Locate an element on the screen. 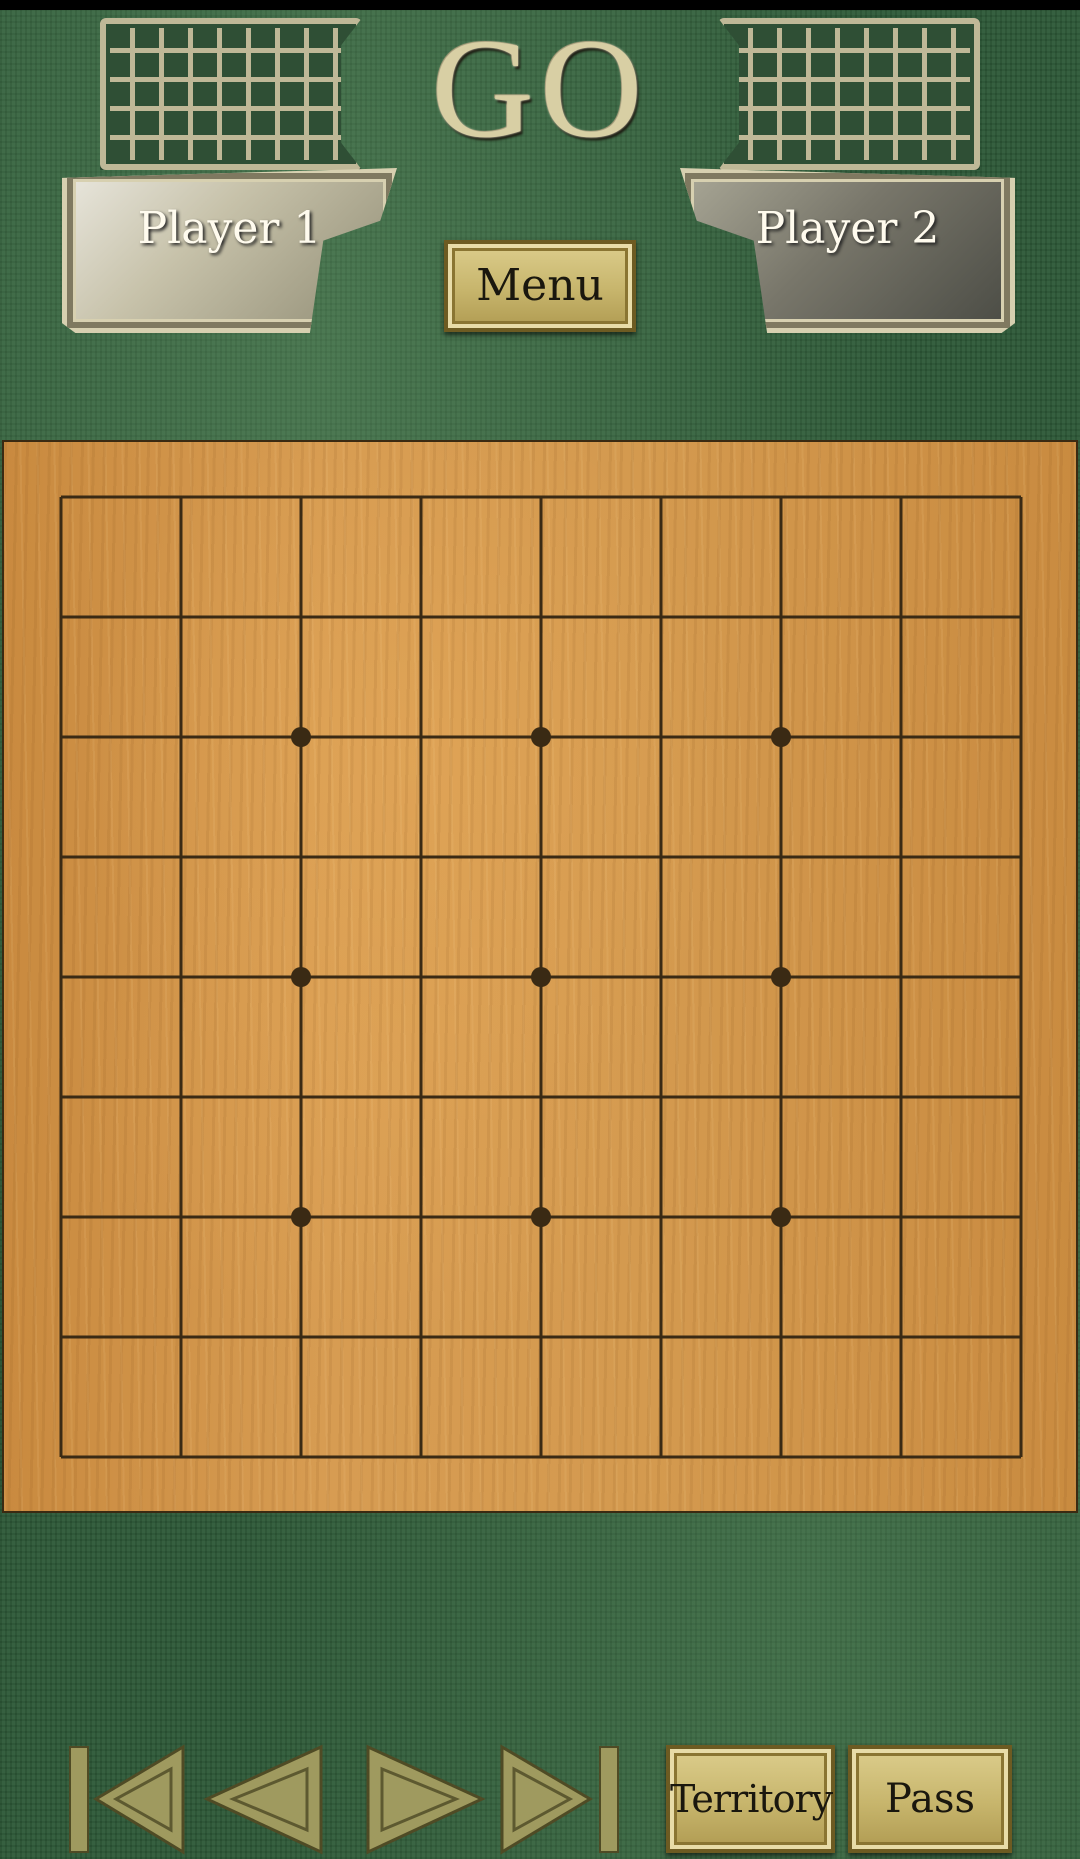 This screenshot has width=1080, height=1859. player1-label: Player 1 is located at coordinates (229, 228).